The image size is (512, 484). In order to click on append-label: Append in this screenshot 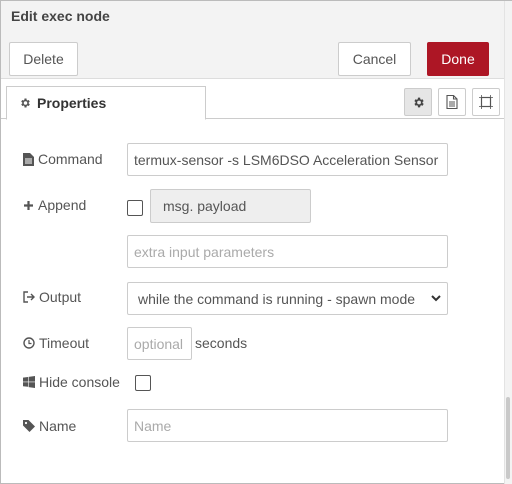, I will do `click(54, 205)`.